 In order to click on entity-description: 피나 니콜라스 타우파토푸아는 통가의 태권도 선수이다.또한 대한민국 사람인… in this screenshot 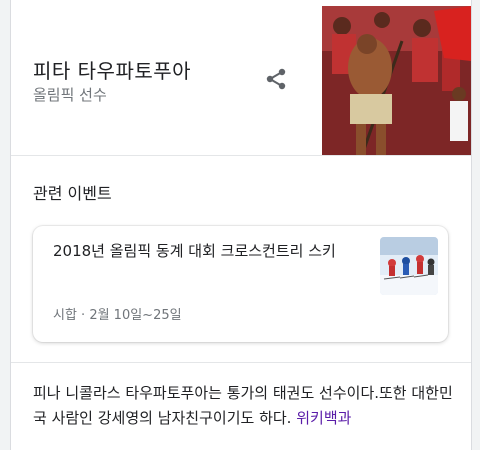, I will do `click(248, 406)`.